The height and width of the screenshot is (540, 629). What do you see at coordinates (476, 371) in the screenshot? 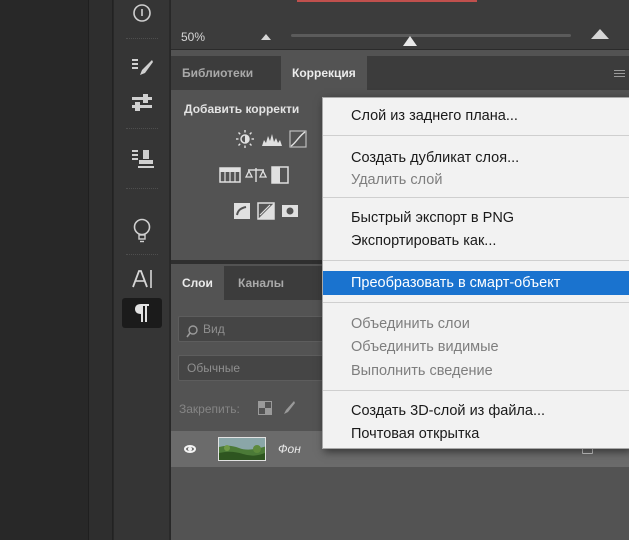
I see `menu-item-flatten-image: Выполнить сведение` at bounding box center [476, 371].